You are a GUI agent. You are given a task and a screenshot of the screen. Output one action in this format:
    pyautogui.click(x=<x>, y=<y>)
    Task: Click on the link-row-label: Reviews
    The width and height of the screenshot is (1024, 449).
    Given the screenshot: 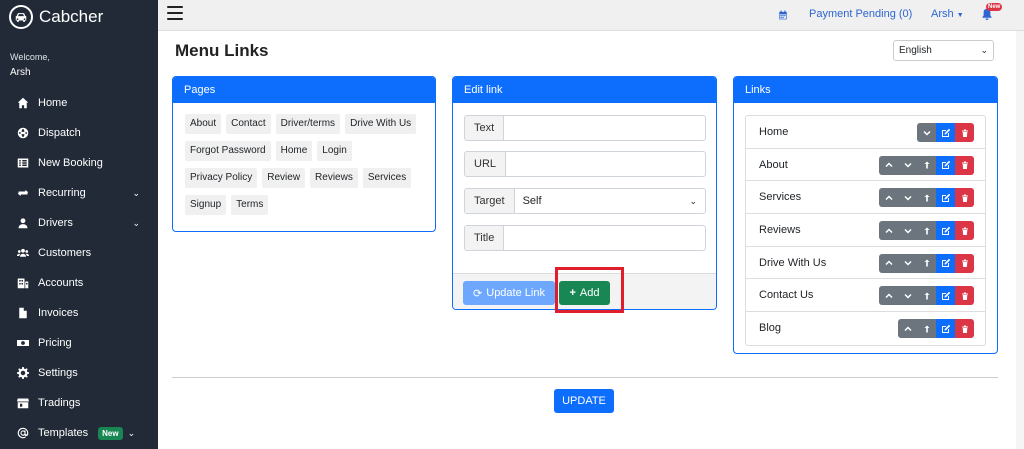 What is the action you would take?
    pyautogui.click(x=780, y=229)
    